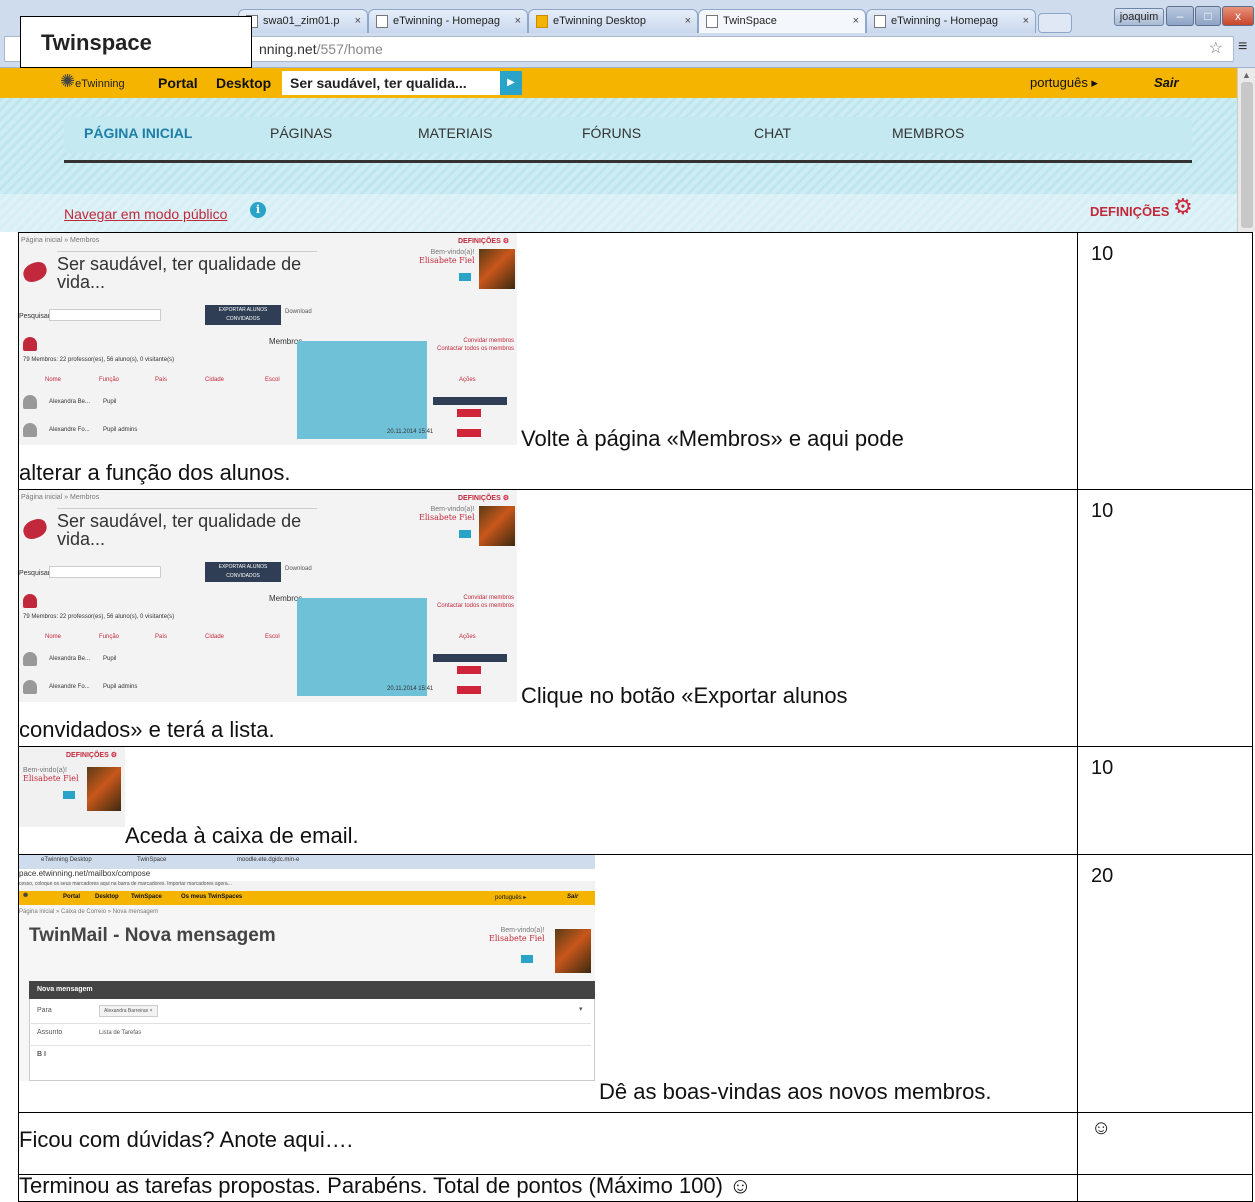  I want to click on tab-label: TwinSpace, so click(750, 21).